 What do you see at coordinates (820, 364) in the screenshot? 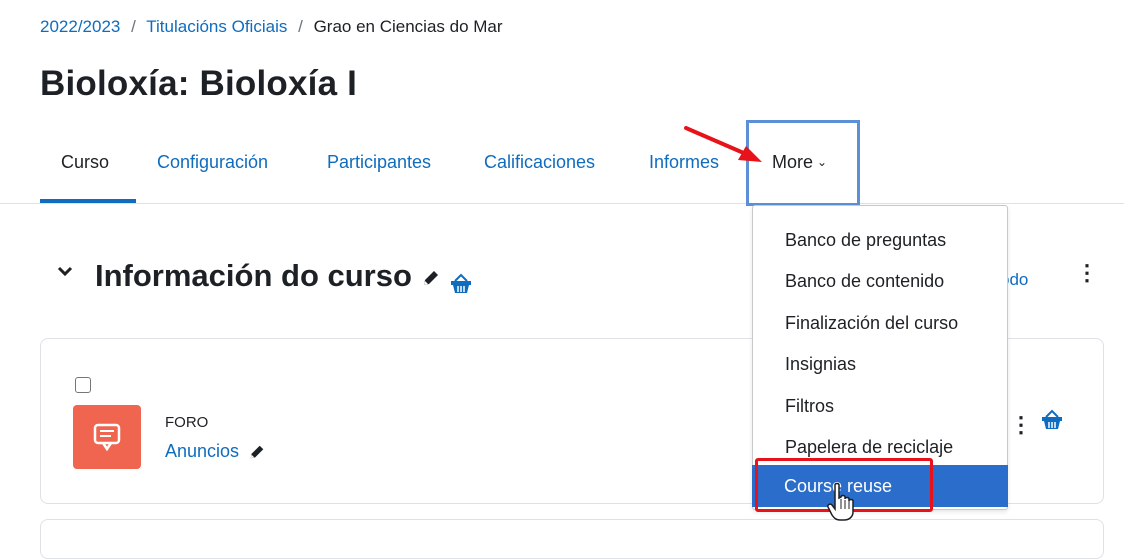
I see `menu-item-insignias: Insignias` at bounding box center [820, 364].